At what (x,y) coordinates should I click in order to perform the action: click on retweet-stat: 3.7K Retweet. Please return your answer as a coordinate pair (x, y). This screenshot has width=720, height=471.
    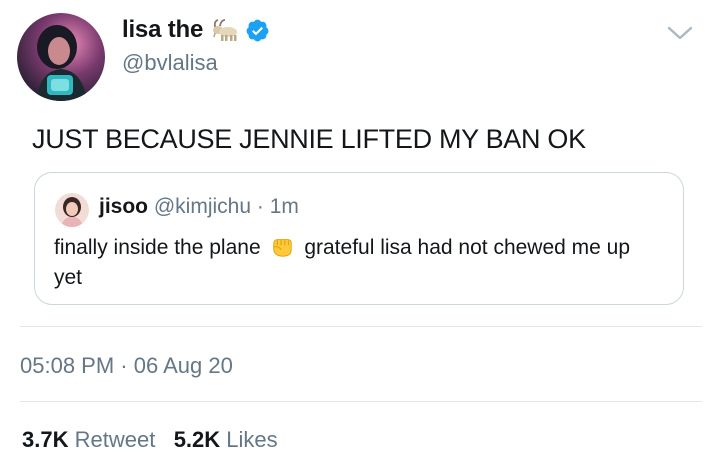
    Looking at the image, I should click on (91, 439).